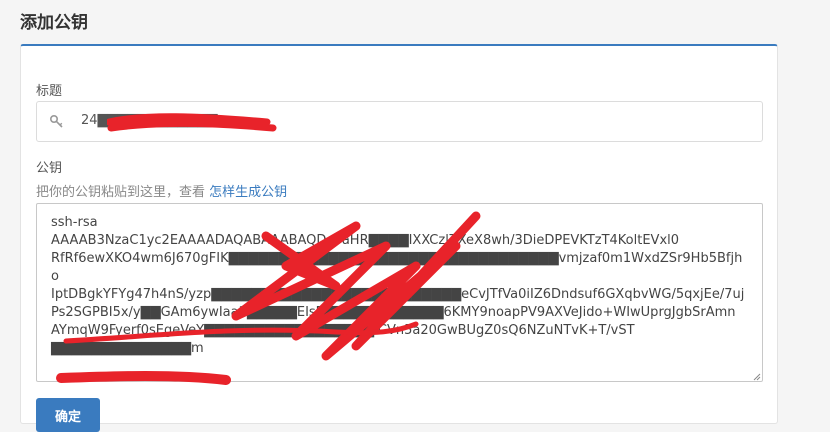  What do you see at coordinates (49, 91) in the screenshot?
I see `title-field-label: 标题` at bounding box center [49, 91].